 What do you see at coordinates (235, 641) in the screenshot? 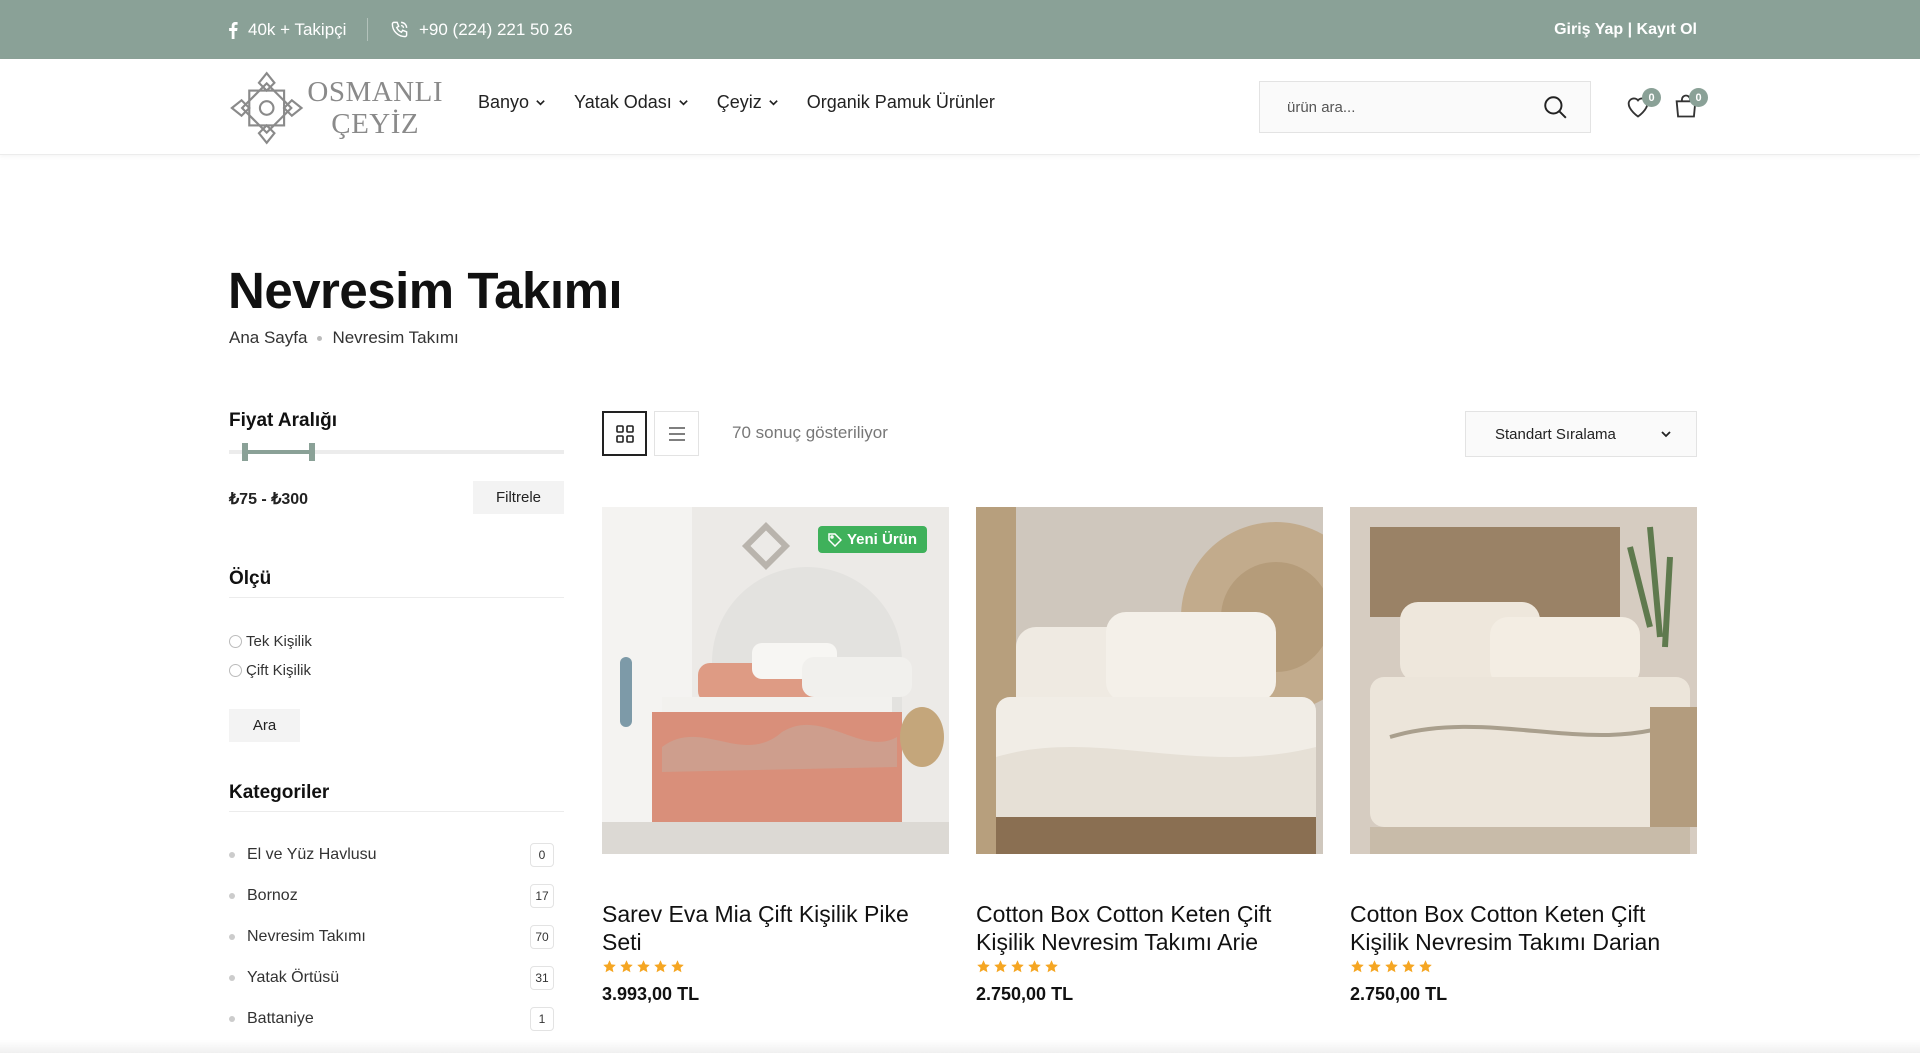
I see `radio-icon` at bounding box center [235, 641].